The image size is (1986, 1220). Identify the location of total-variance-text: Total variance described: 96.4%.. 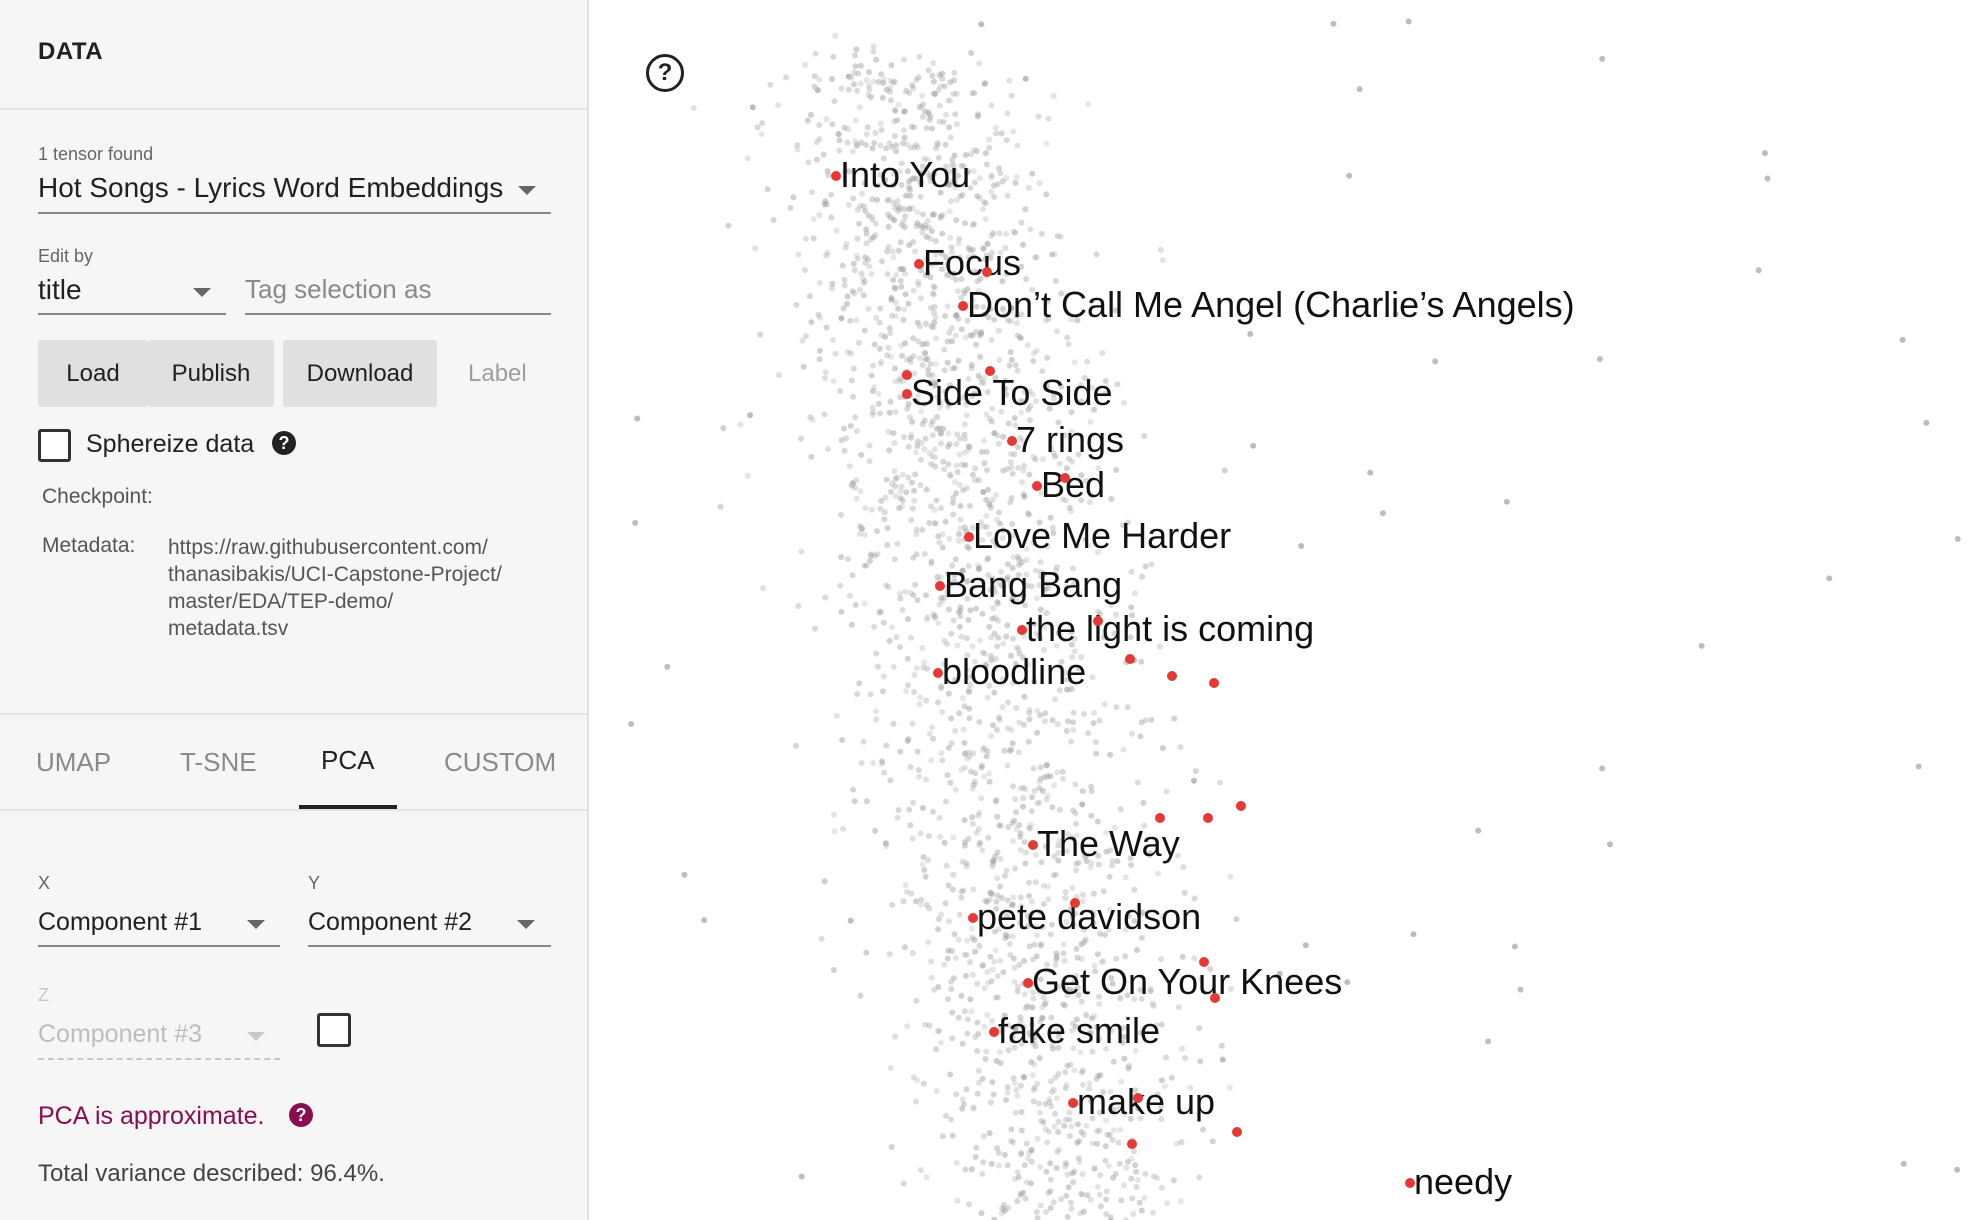
(211, 1173).